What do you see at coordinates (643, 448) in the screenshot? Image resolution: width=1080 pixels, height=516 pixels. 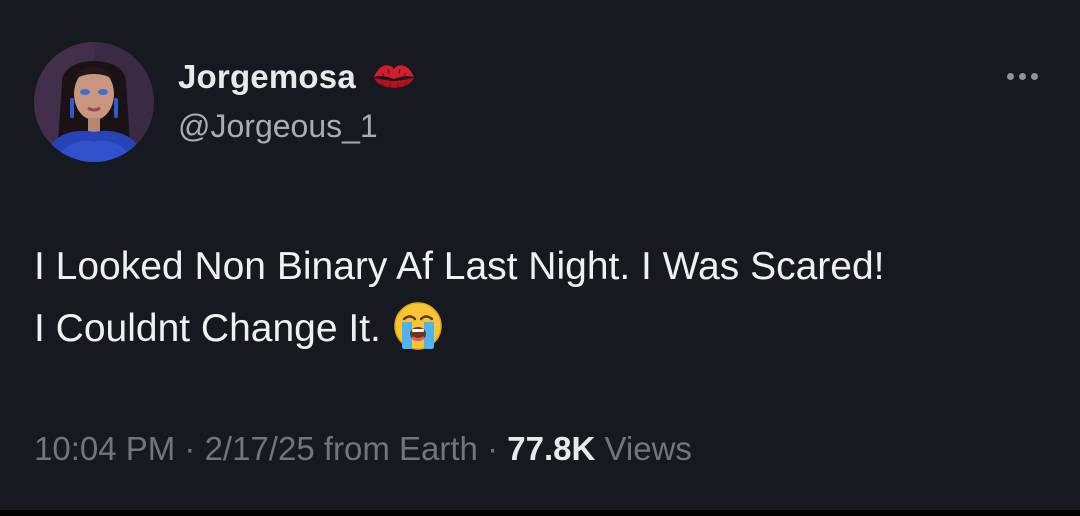 I see `views-label: Views` at bounding box center [643, 448].